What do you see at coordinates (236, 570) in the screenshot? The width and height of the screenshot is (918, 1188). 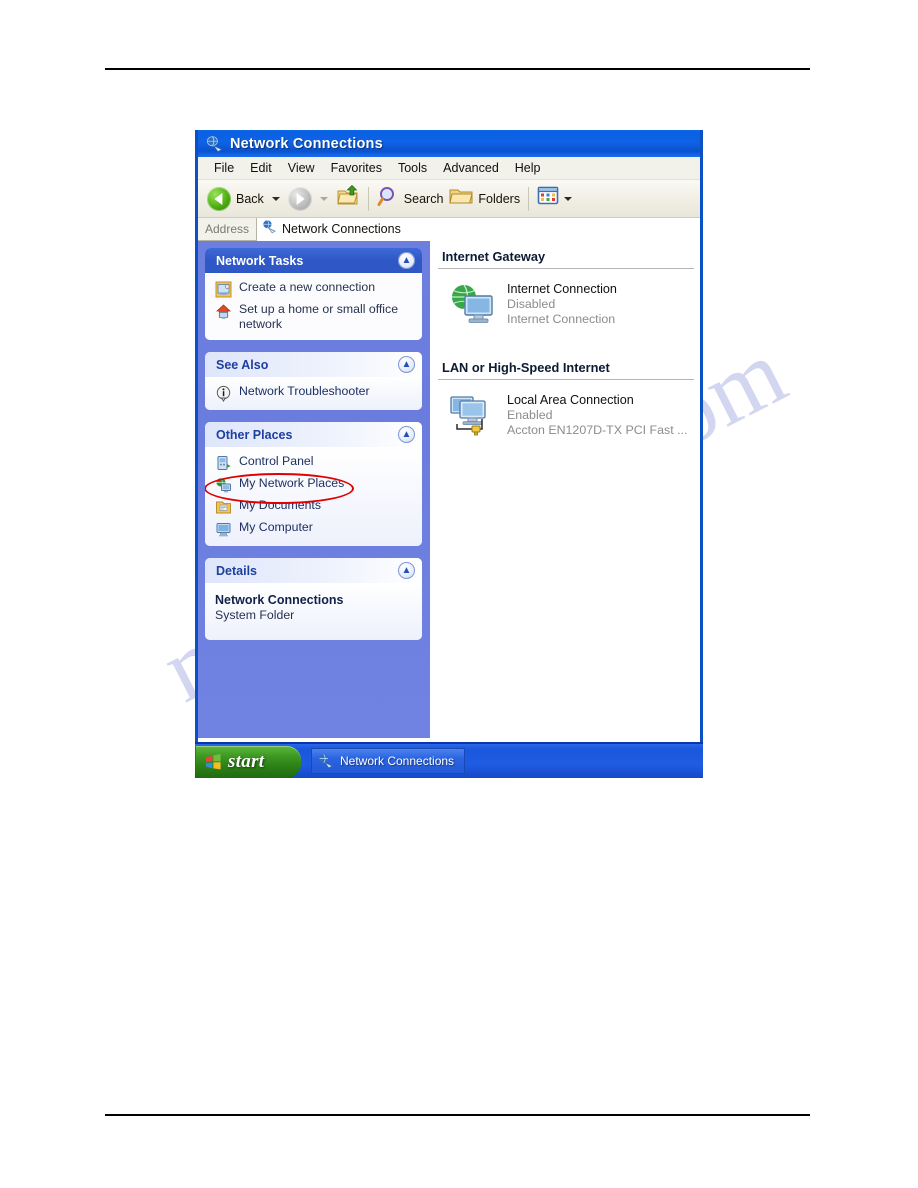 I see `panel-title: Details` at bounding box center [236, 570].